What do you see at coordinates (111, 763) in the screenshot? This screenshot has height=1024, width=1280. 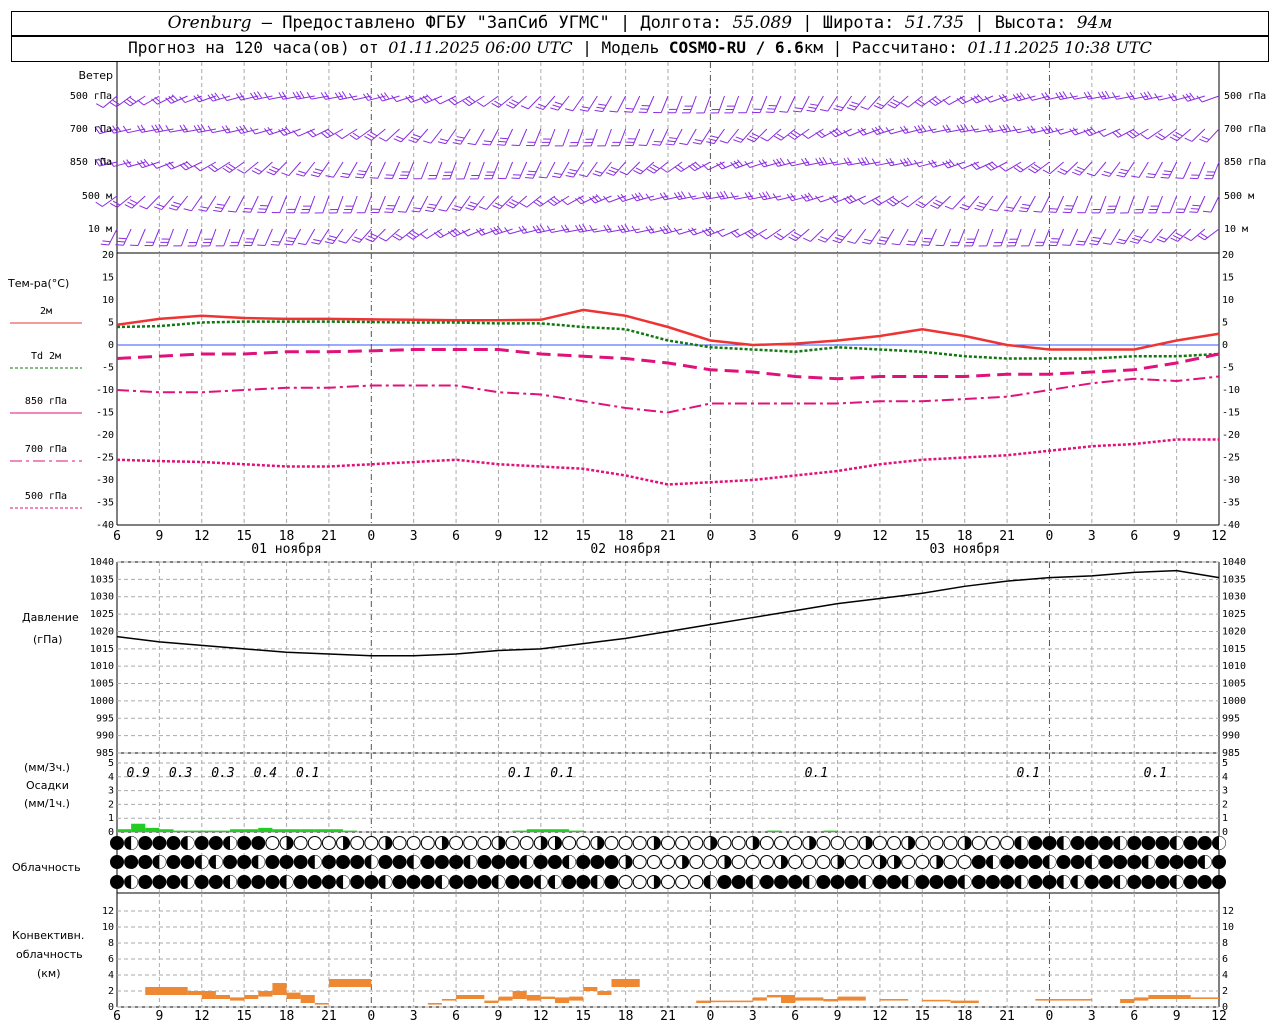 I see `precip-ytick-left: 5` at bounding box center [111, 763].